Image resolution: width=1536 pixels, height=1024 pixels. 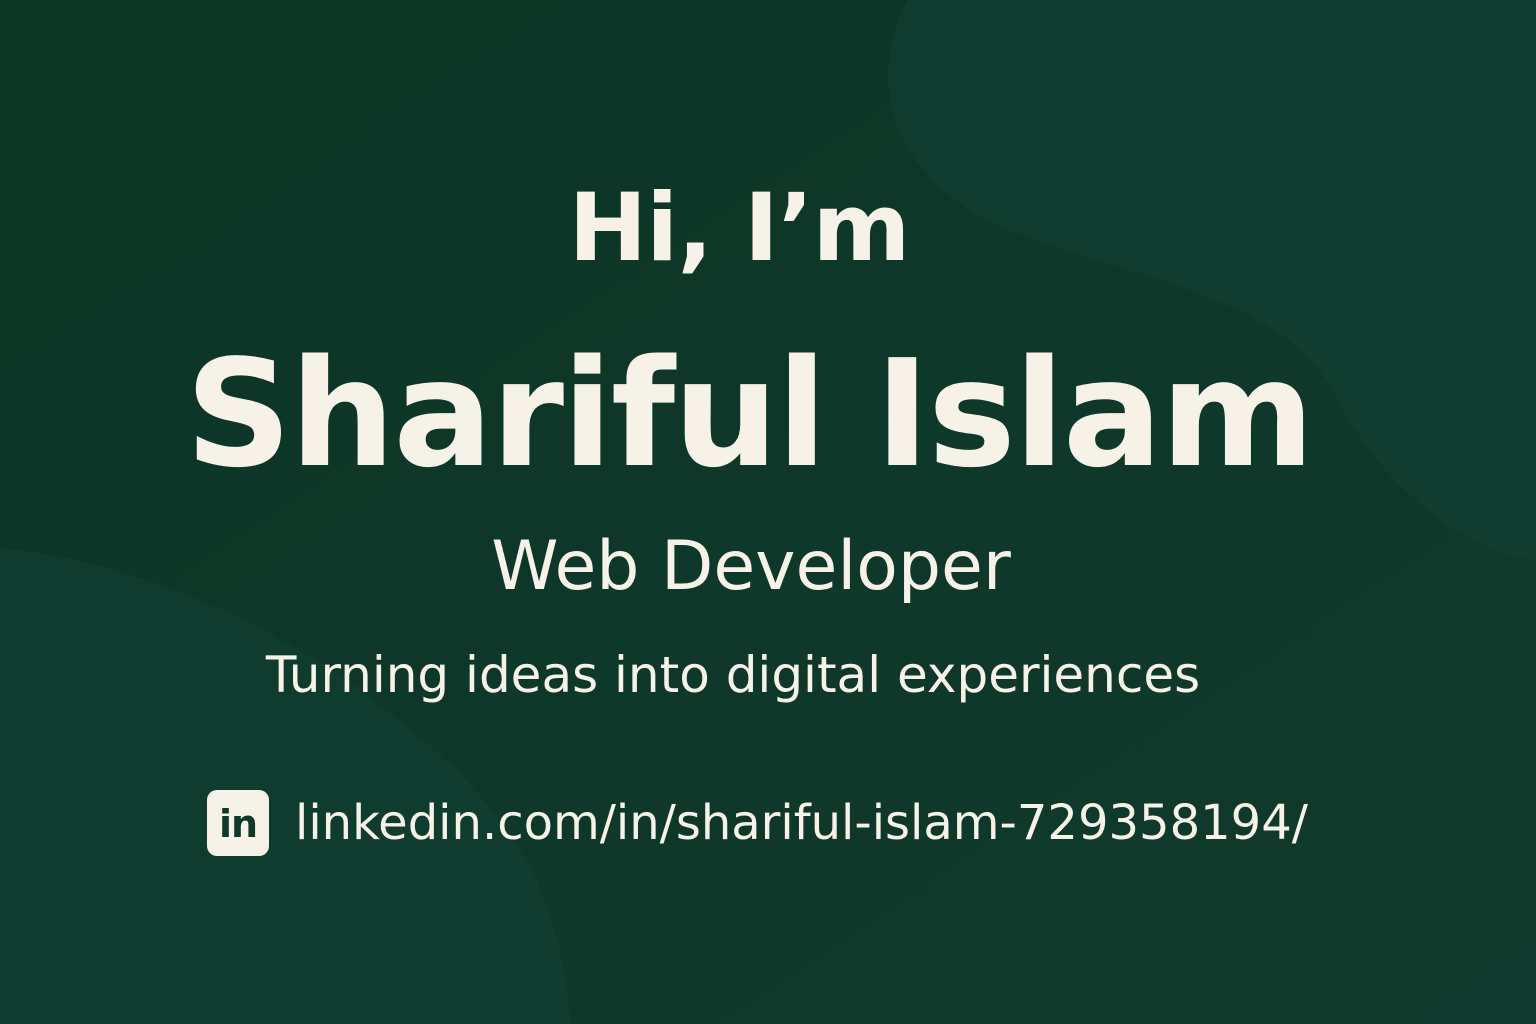 What do you see at coordinates (733, 675) in the screenshot?
I see `tagline-text: Turning ideas into digital experiences` at bounding box center [733, 675].